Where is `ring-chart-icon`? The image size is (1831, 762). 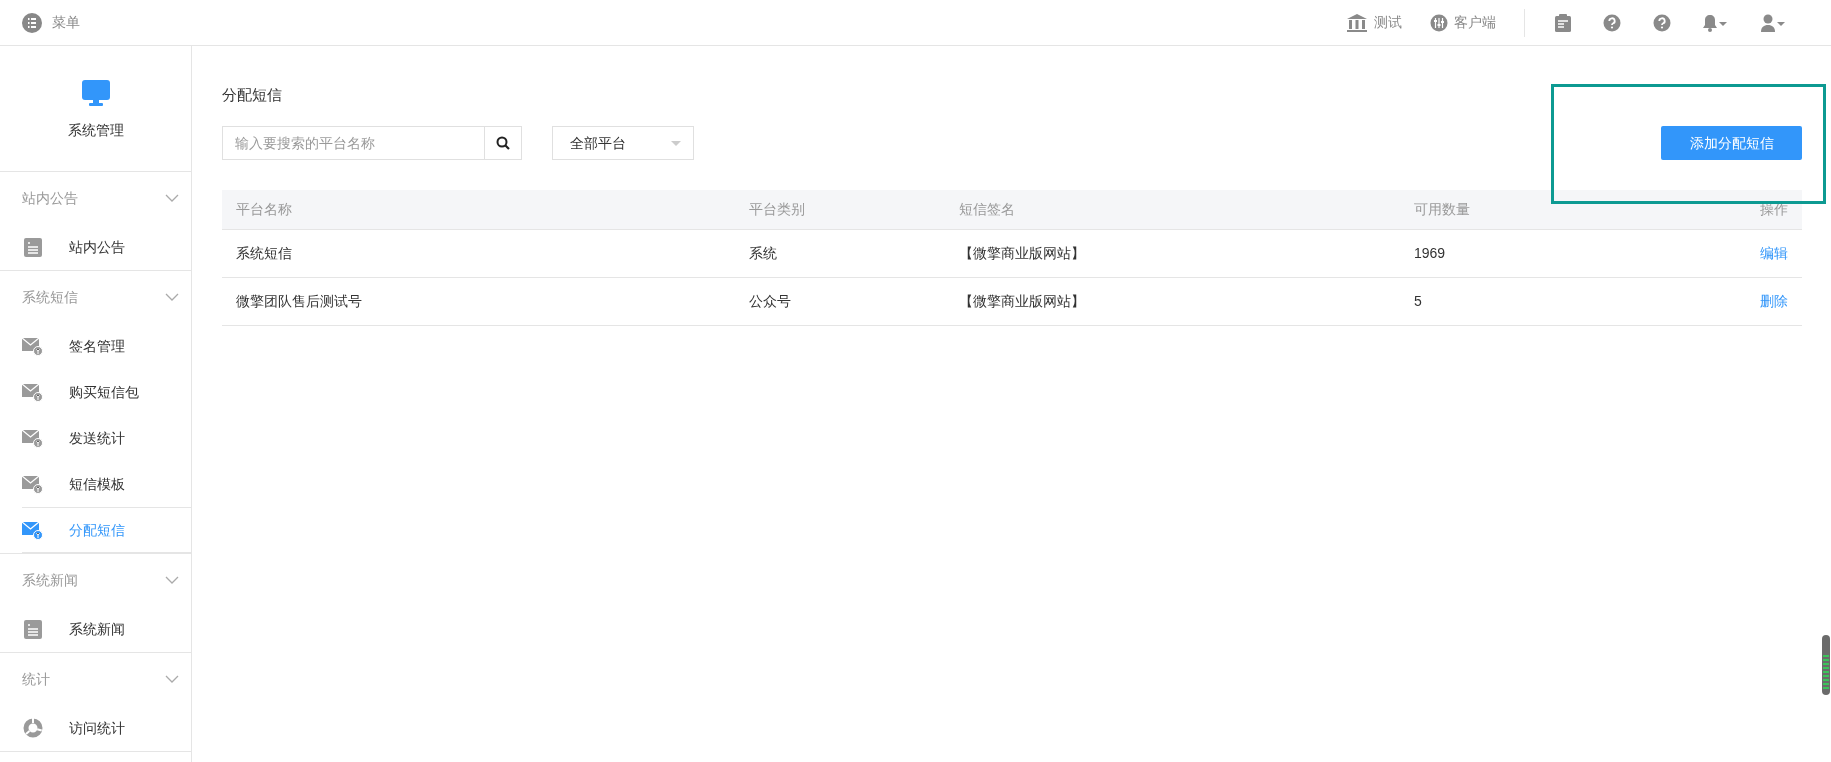 ring-chart-icon is located at coordinates (32, 728).